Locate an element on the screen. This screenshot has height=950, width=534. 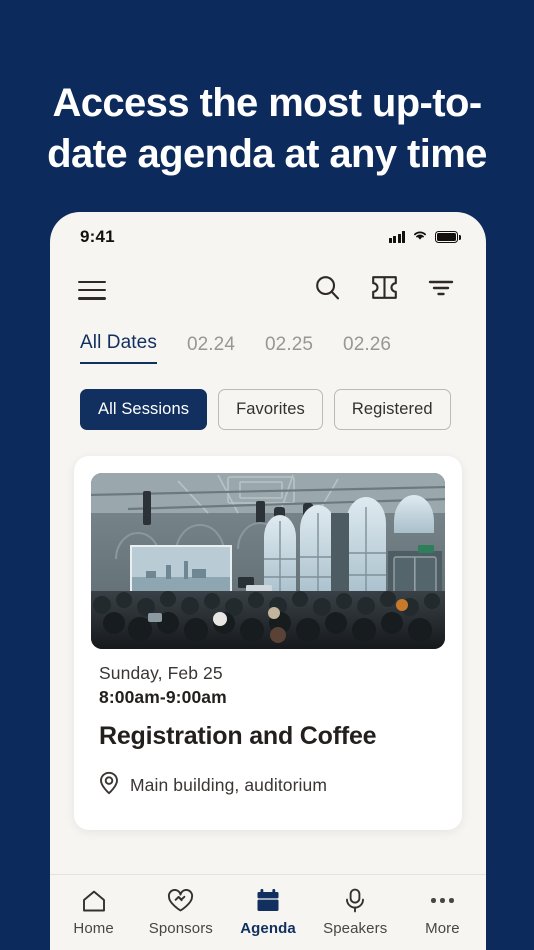
session-location: Main building, auditorium is located at coordinates (268, 785).